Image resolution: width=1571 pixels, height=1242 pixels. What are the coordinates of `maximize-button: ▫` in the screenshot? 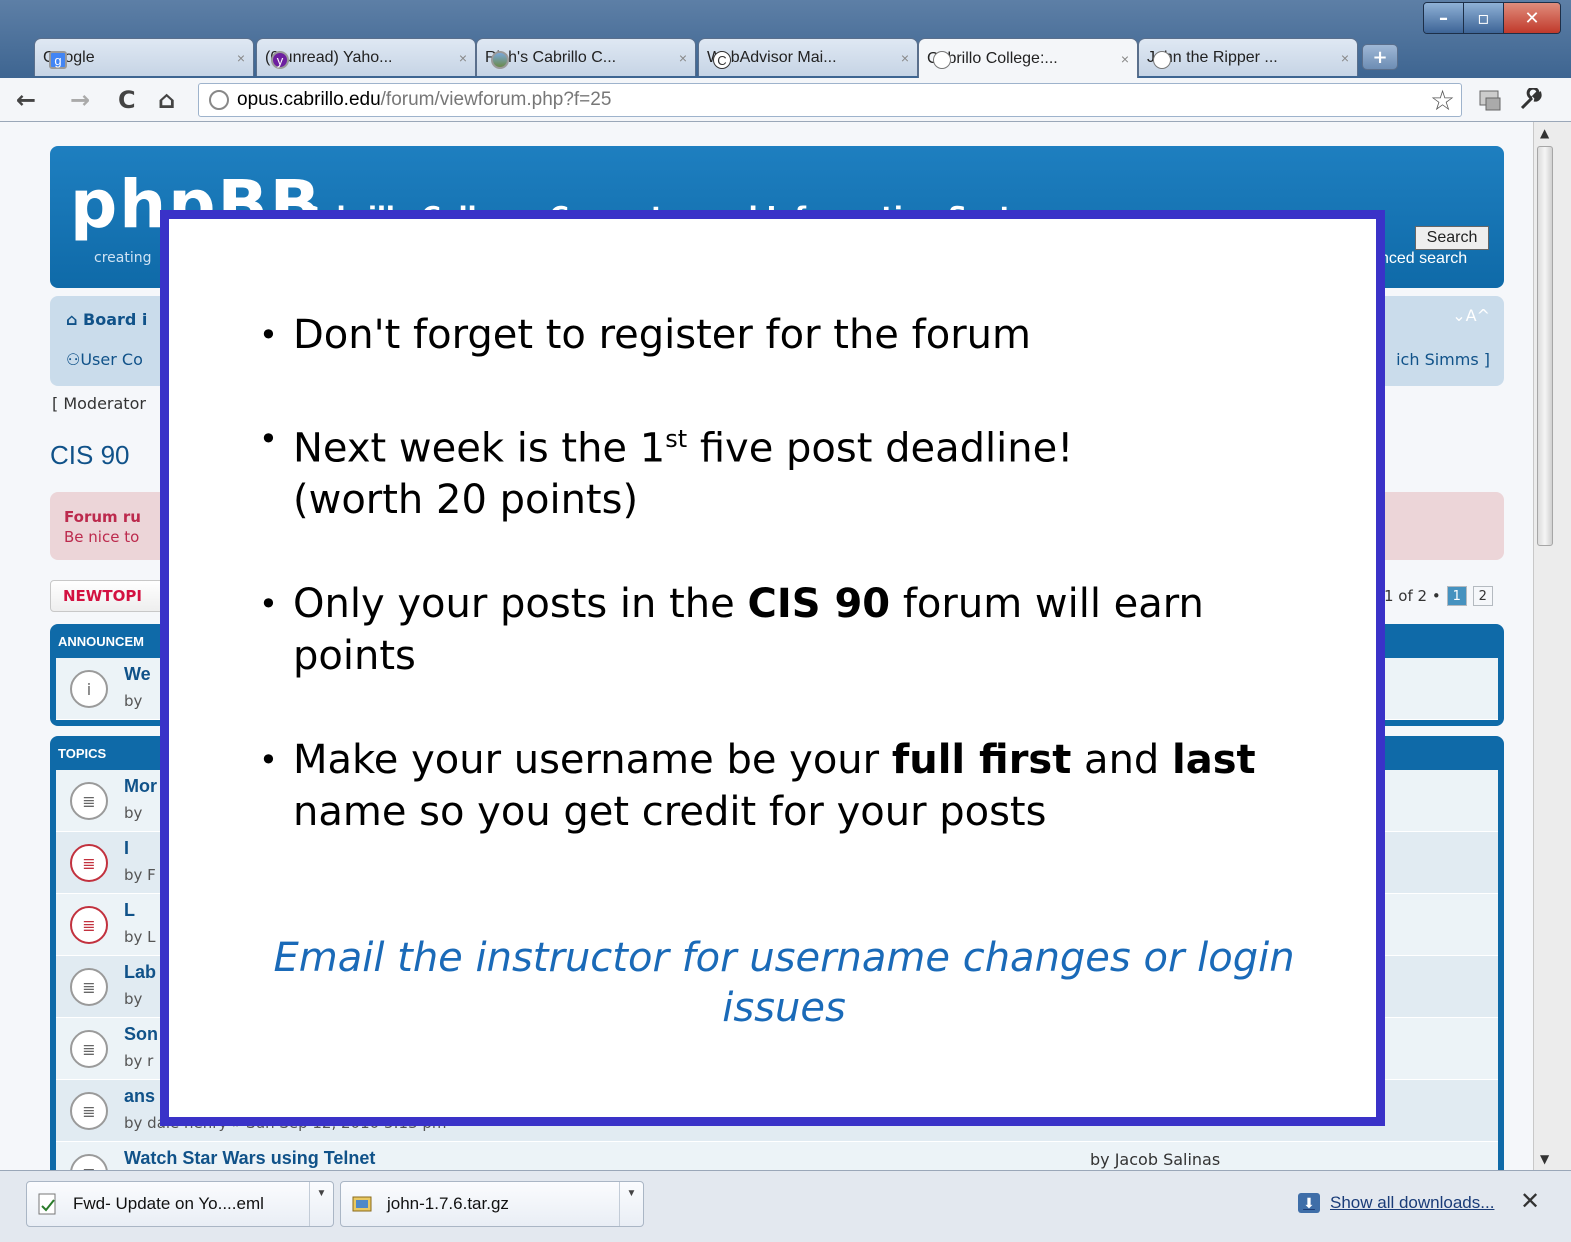 It's located at (1484, 18).